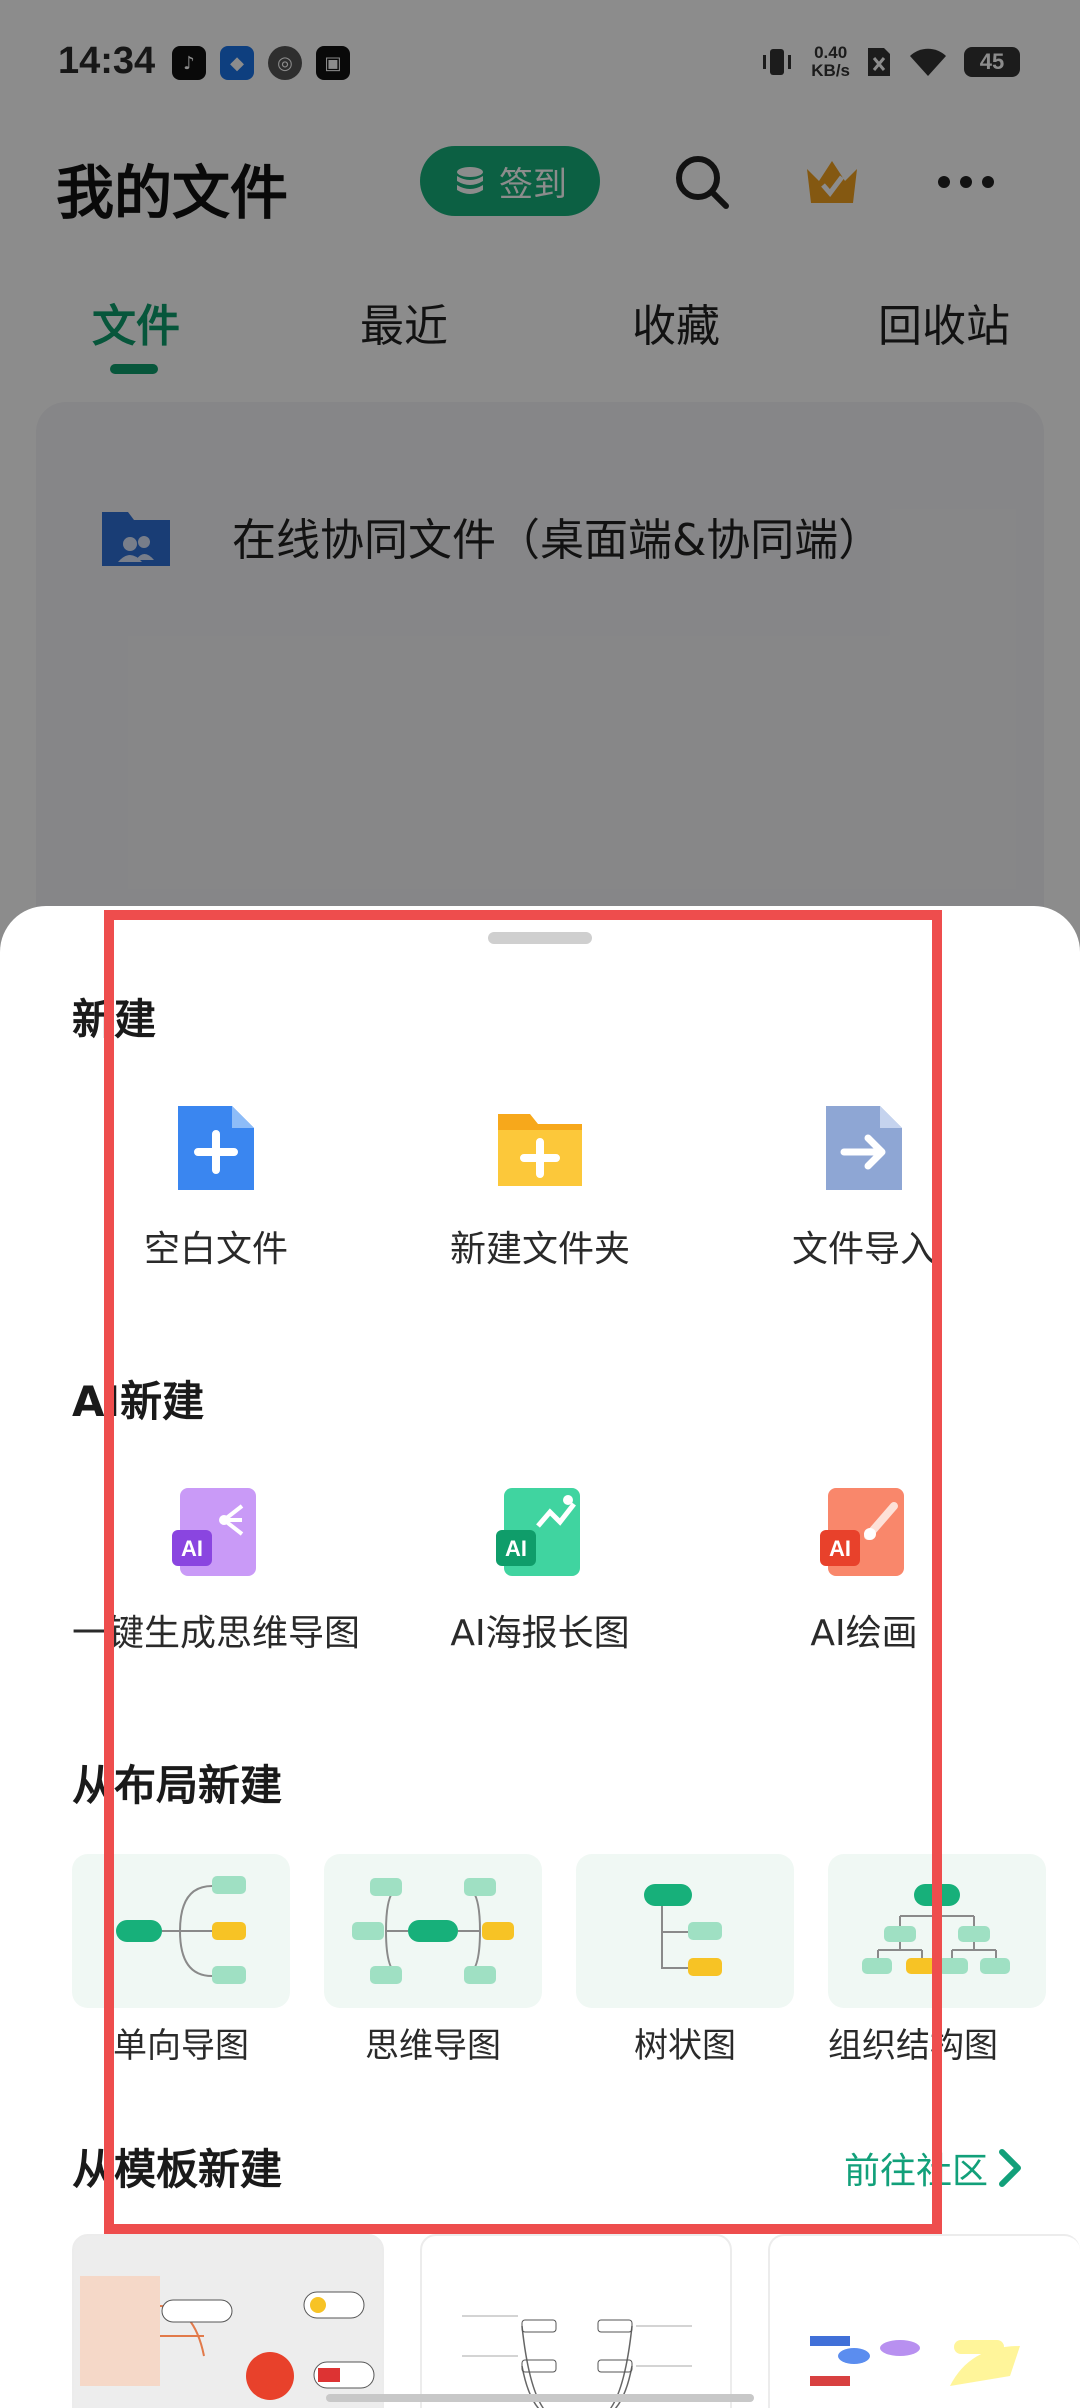 This screenshot has height=2408, width=1080. What do you see at coordinates (1010, 2168) in the screenshot?
I see `chevron-right-icon` at bounding box center [1010, 2168].